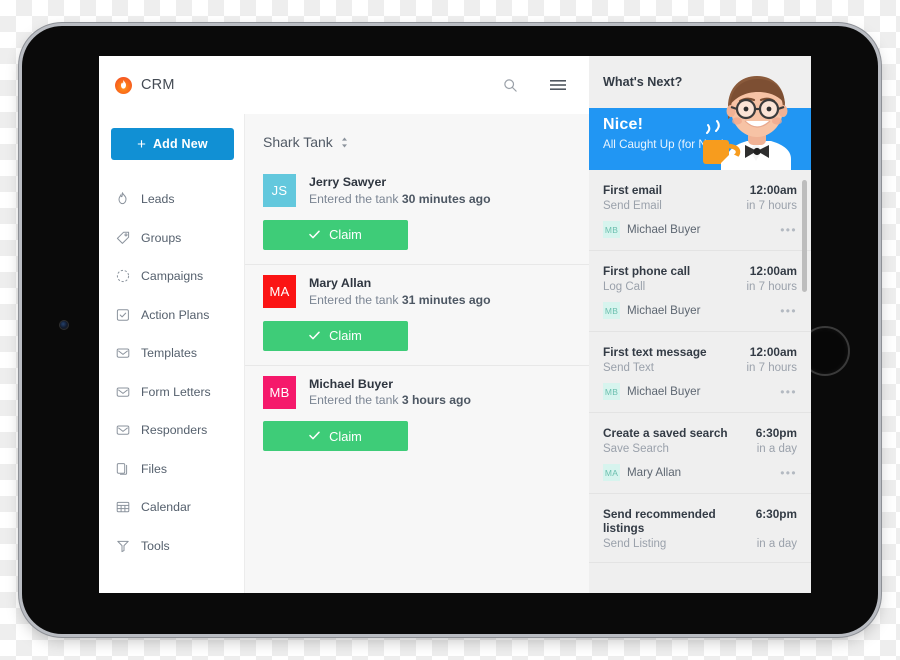  What do you see at coordinates (446, 198) in the screenshot?
I see `lead-sub-time: 30 minutes ago` at bounding box center [446, 198].